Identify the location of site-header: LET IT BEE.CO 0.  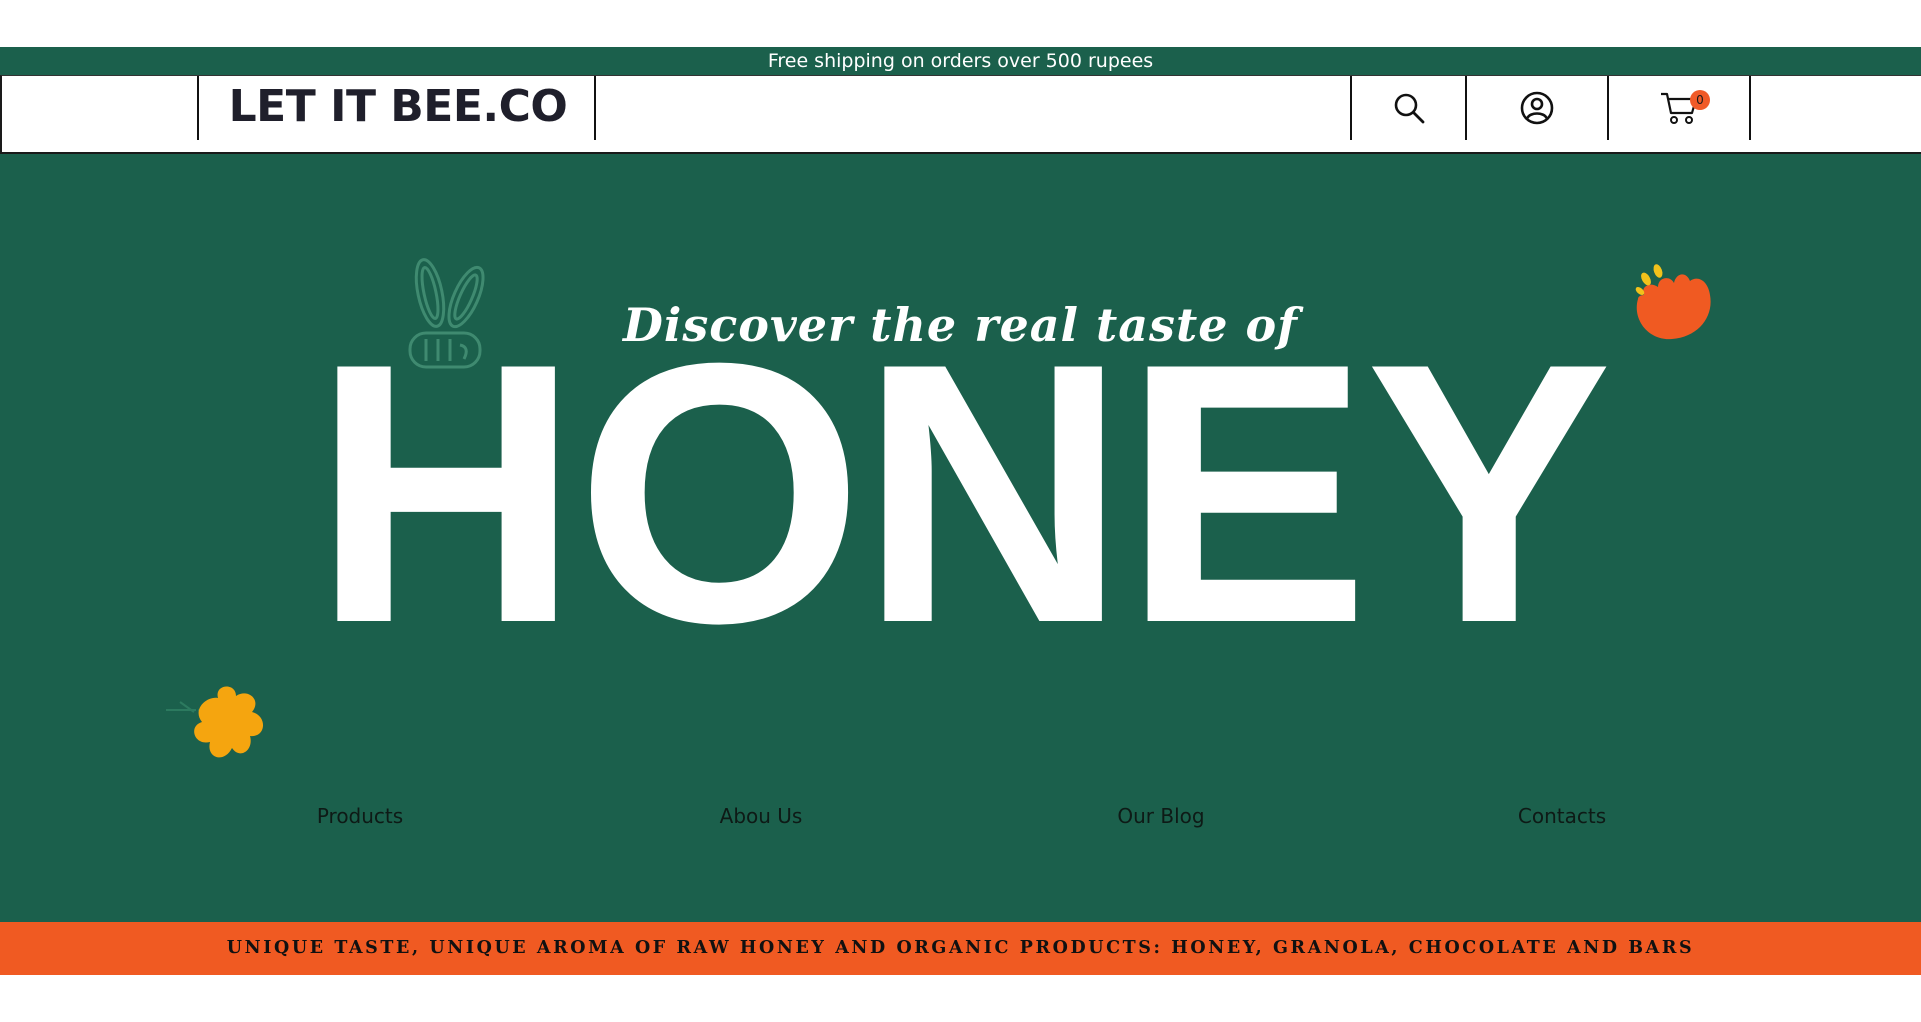
(960, 114).